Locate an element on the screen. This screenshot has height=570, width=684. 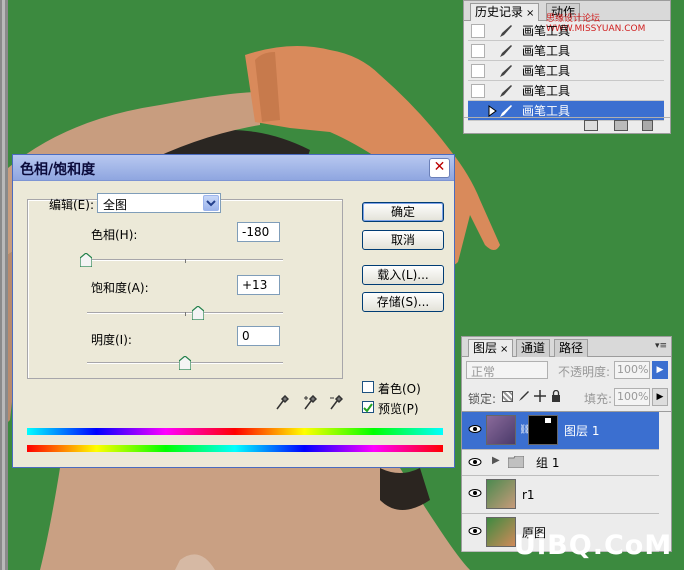
tab-layers: 图层 × is located at coordinates (491, 348).